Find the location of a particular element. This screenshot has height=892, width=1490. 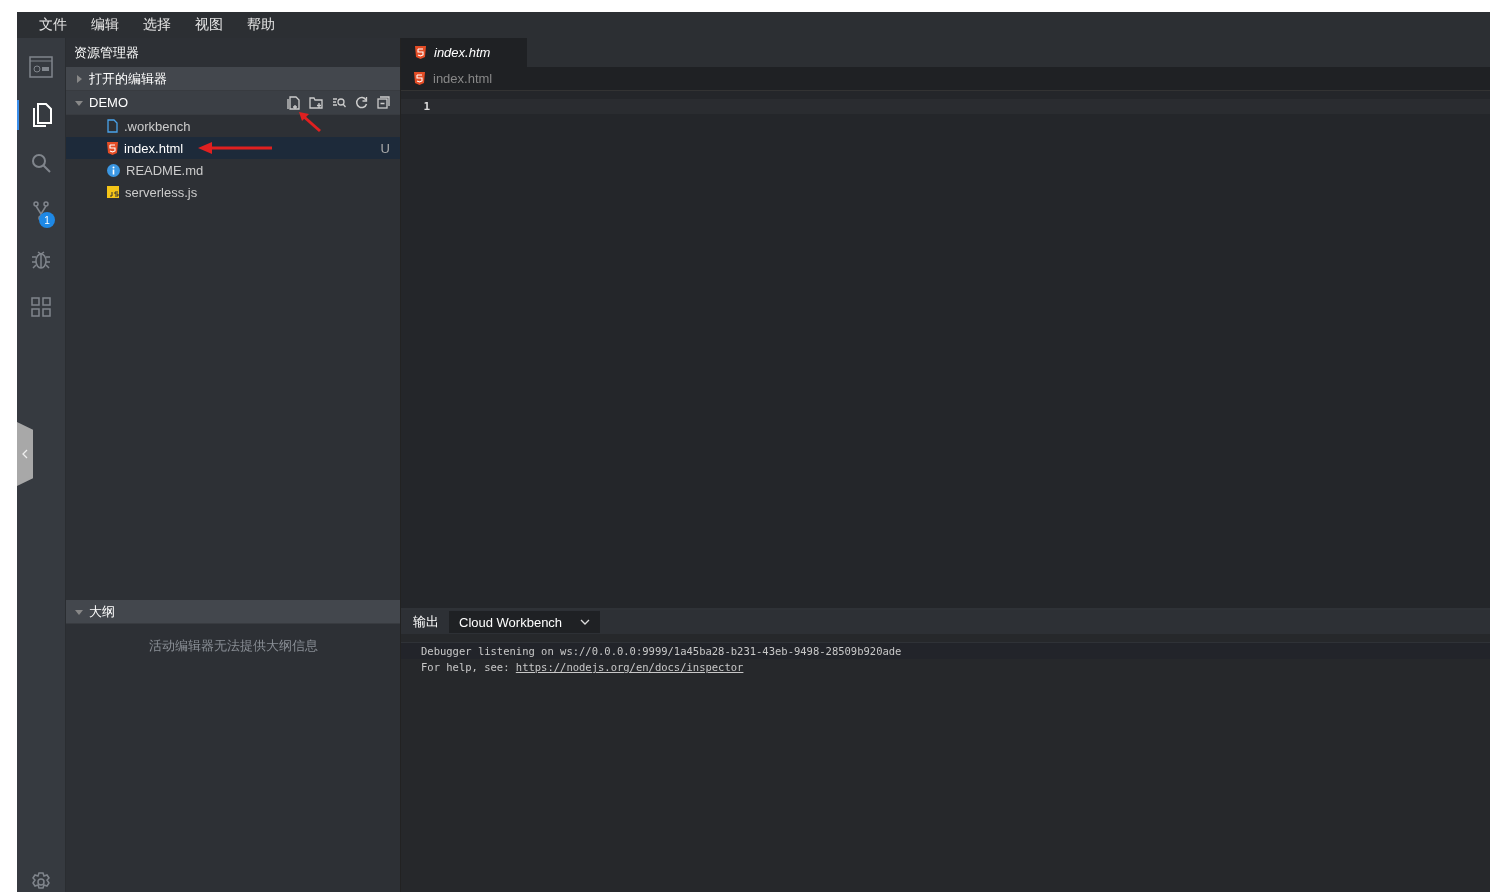

new-file-icon is located at coordinates (293, 102).